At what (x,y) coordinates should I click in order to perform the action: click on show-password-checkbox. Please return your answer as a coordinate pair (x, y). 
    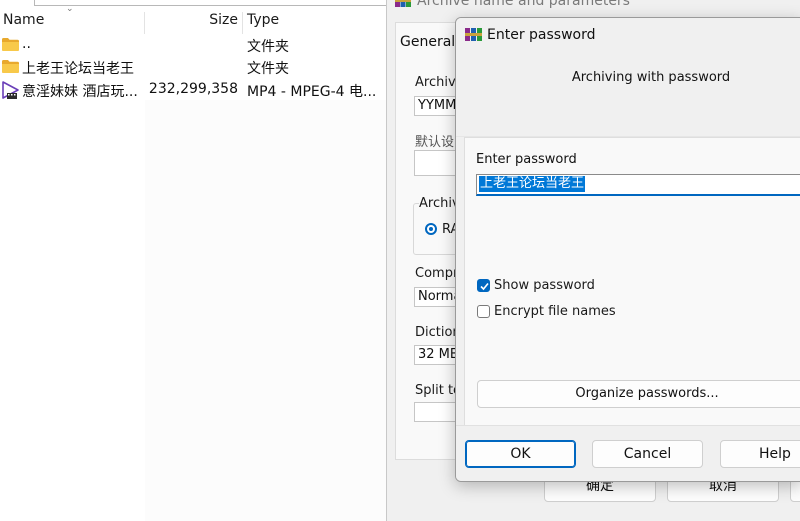
    Looking at the image, I should click on (483, 285).